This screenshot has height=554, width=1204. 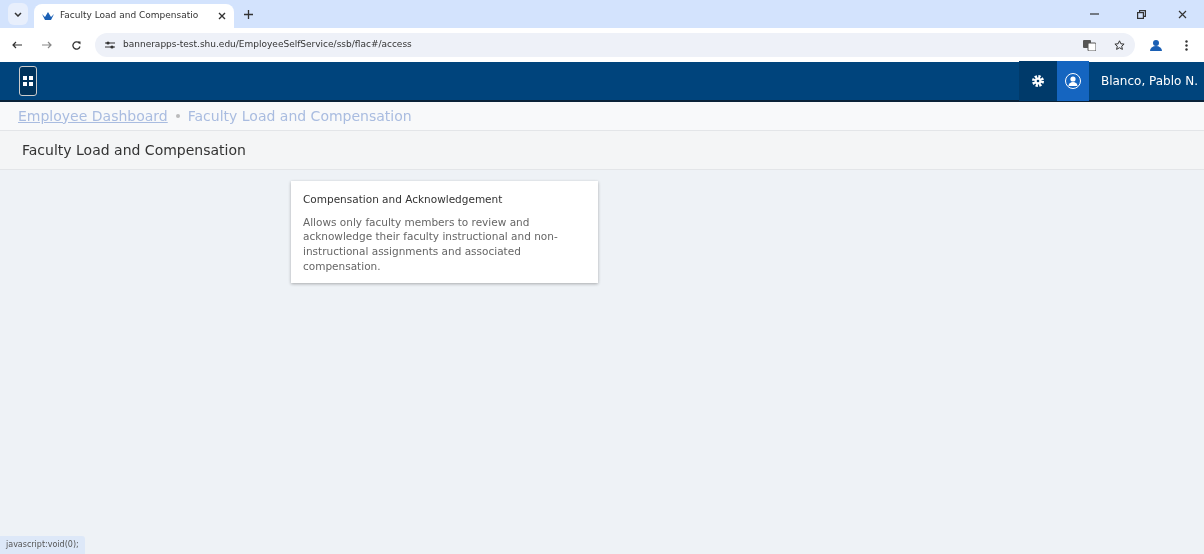 What do you see at coordinates (48, 16) in the screenshot?
I see `crown-icon` at bounding box center [48, 16].